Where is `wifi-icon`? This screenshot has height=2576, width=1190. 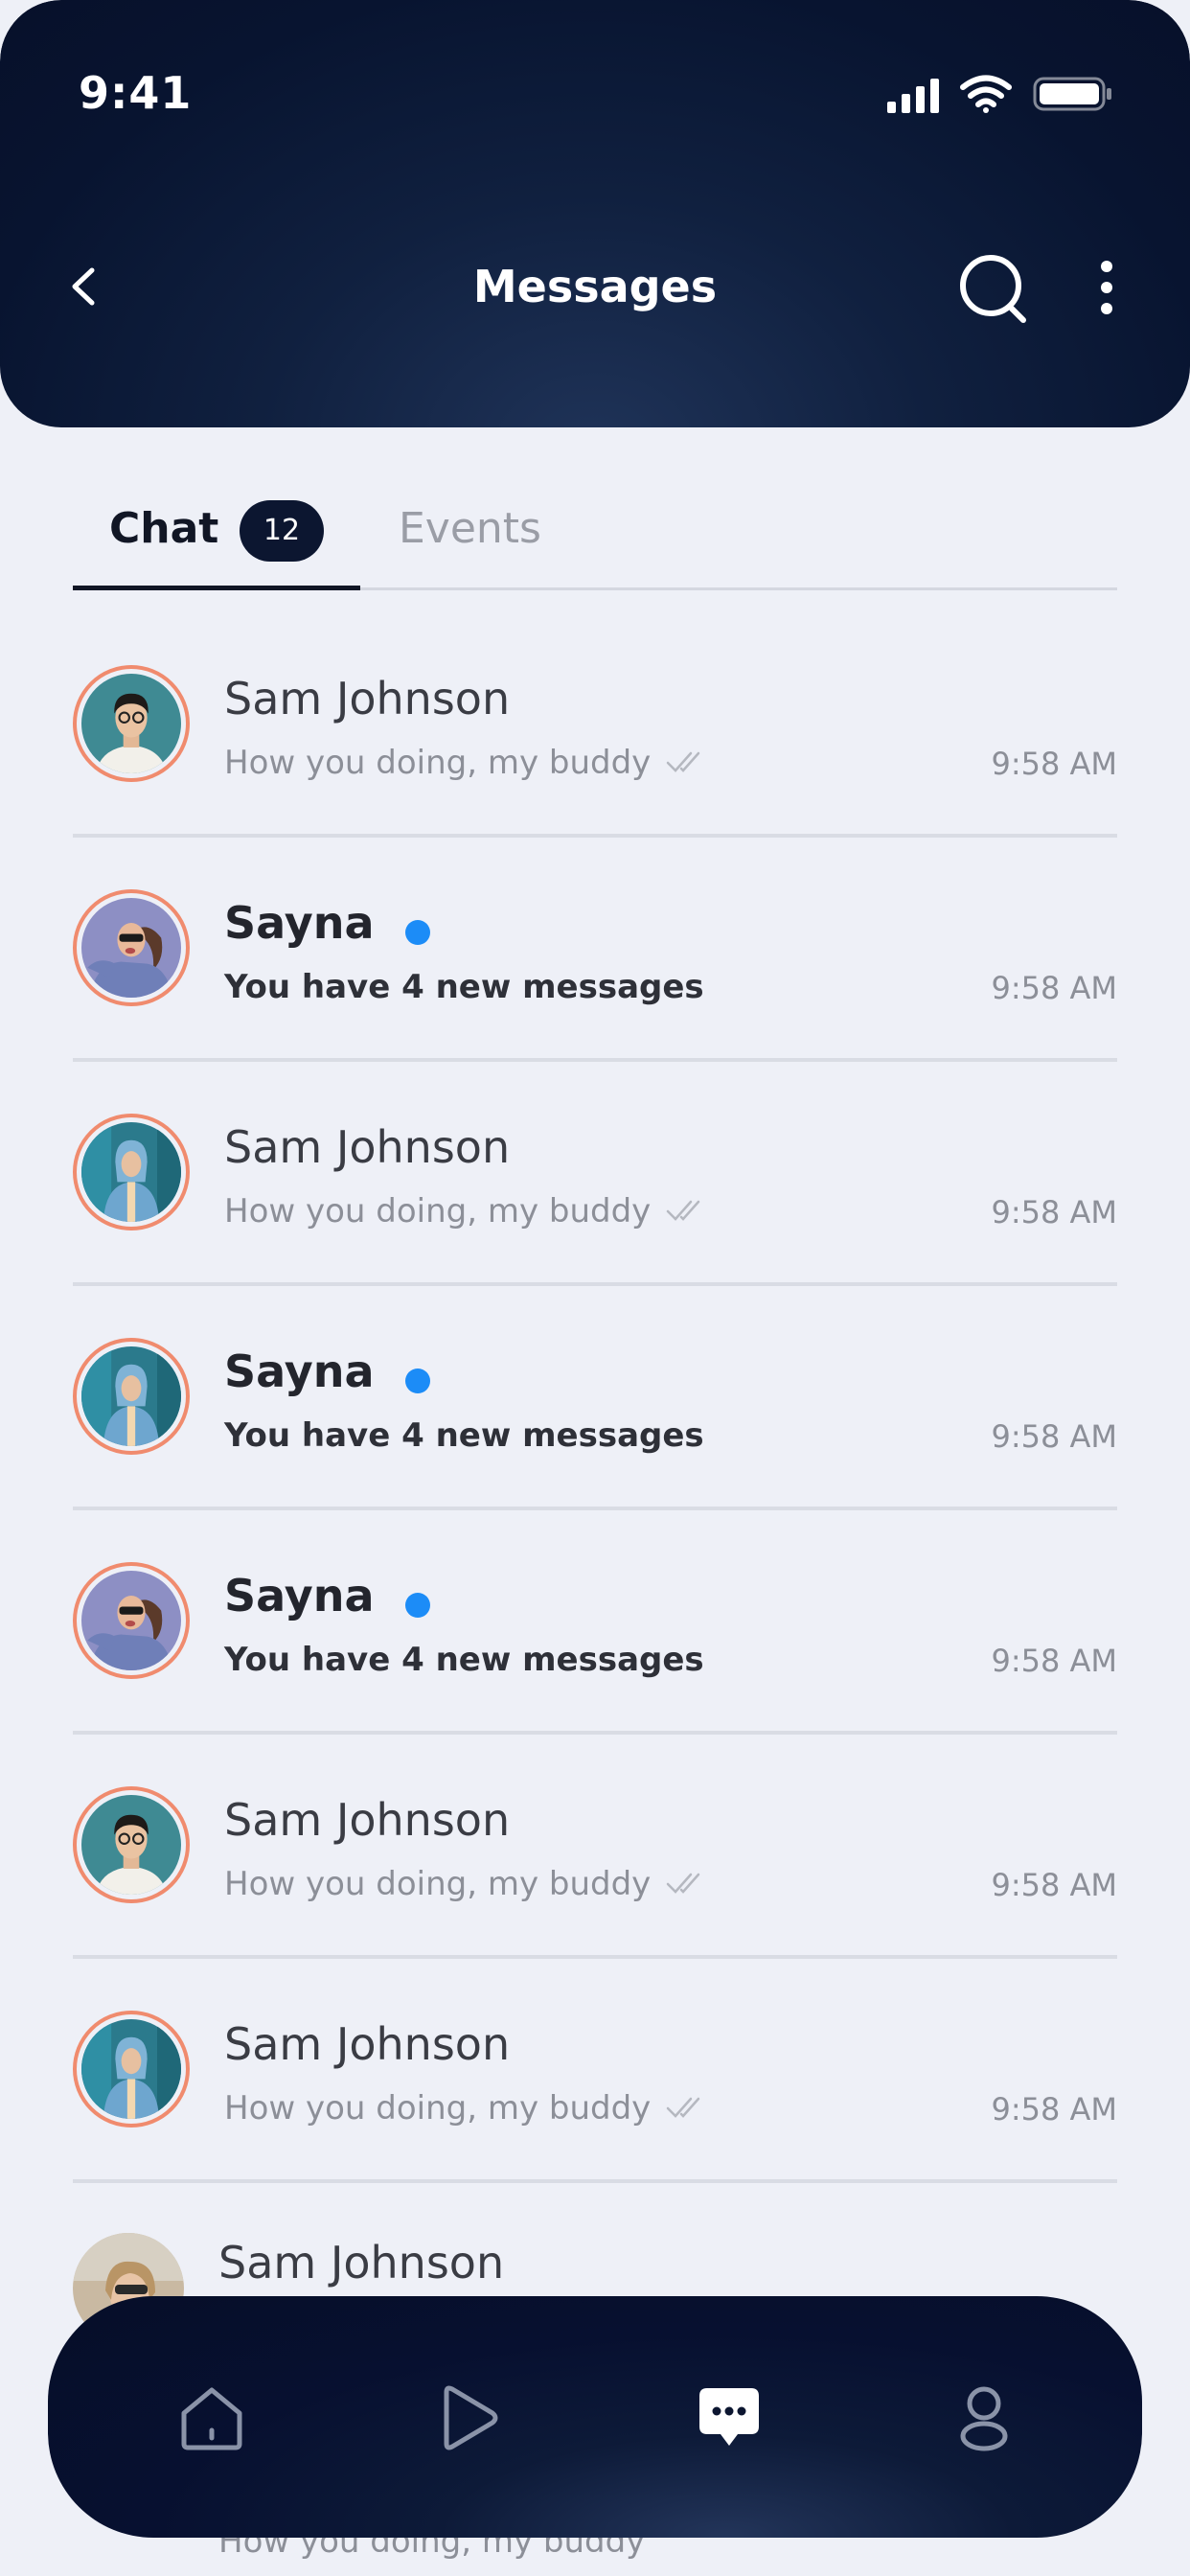
wifi-icon is located at coordinates (986, 94).